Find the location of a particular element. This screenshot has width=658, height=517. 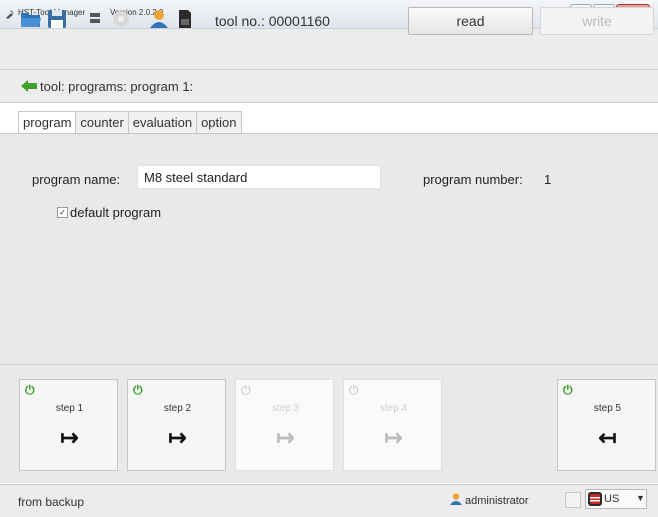

step-1-card: ⏻ step 1 ↦ is located at coordinates (68, 425).